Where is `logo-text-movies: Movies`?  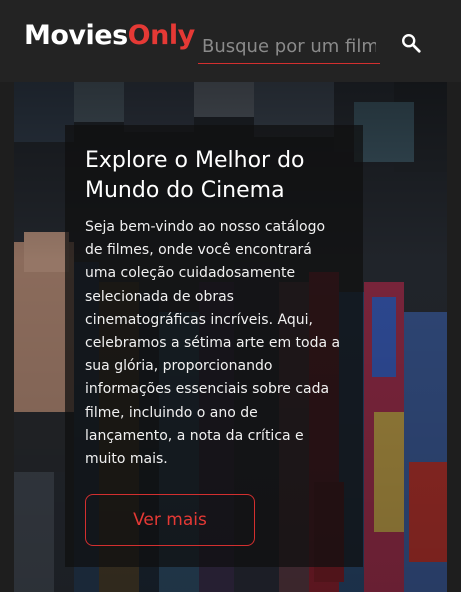 logo-text-movies: Movies is located at coordinates (76, 35).